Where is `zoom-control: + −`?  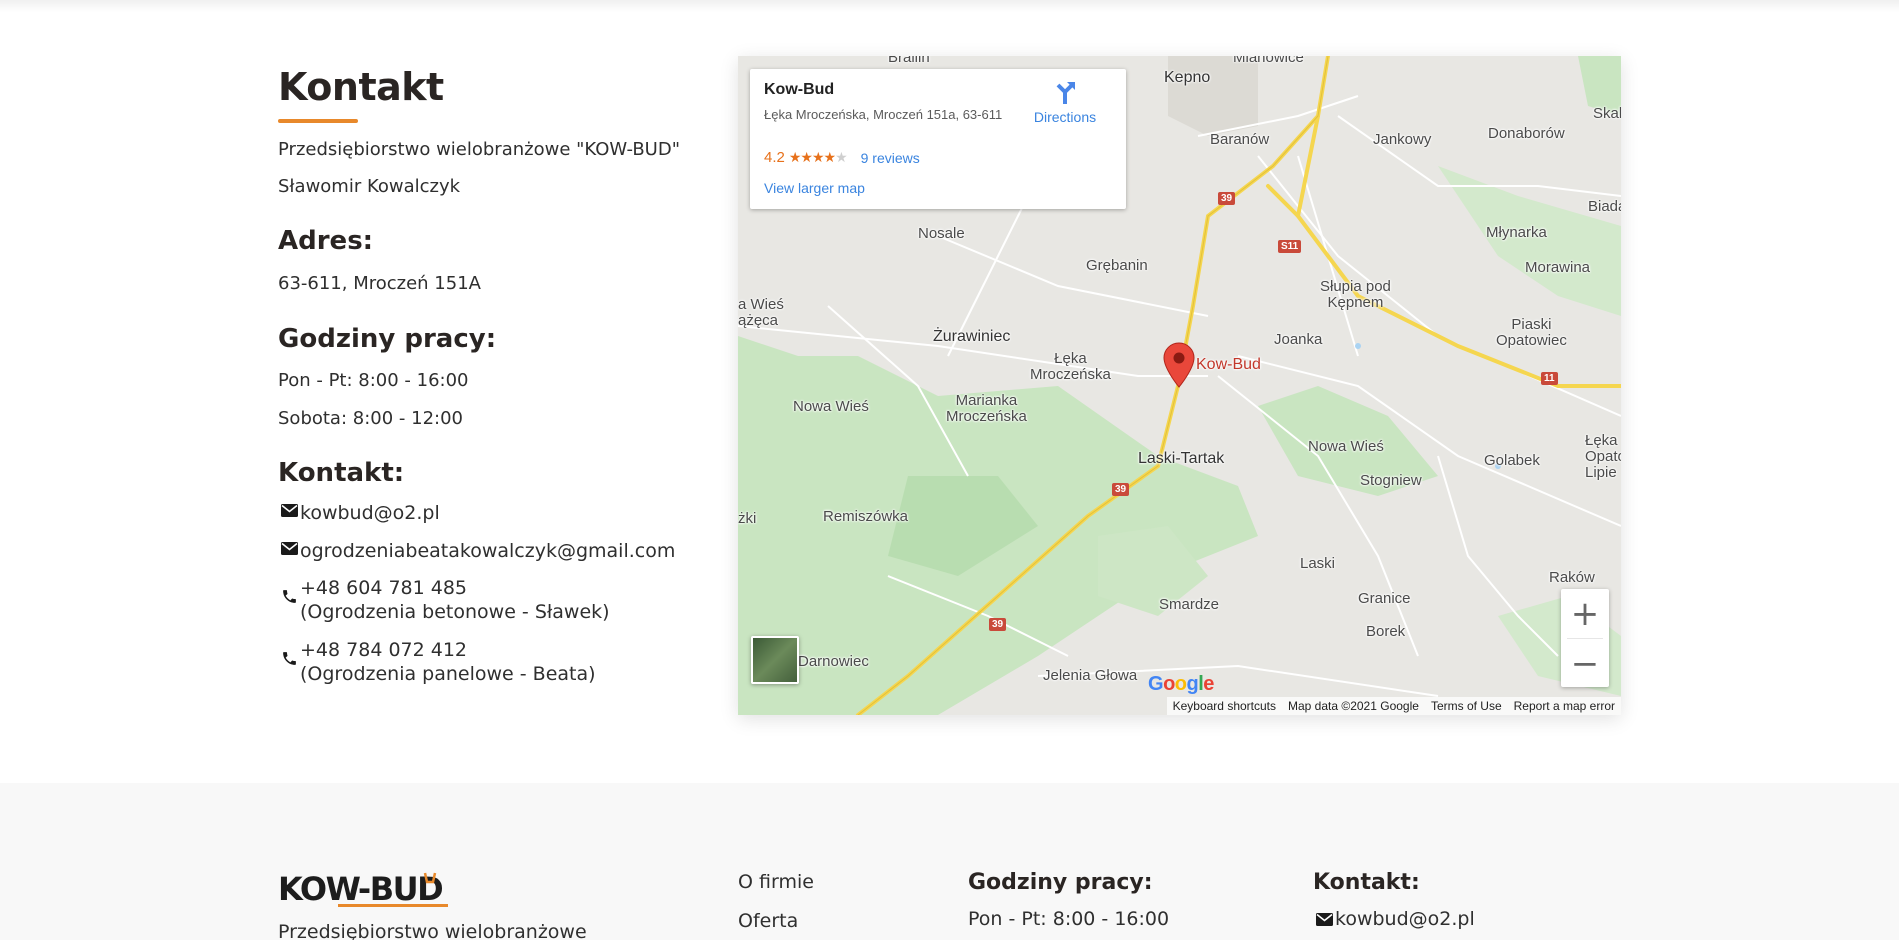
zoom-control: + − is located at coordinates (1585, 638).